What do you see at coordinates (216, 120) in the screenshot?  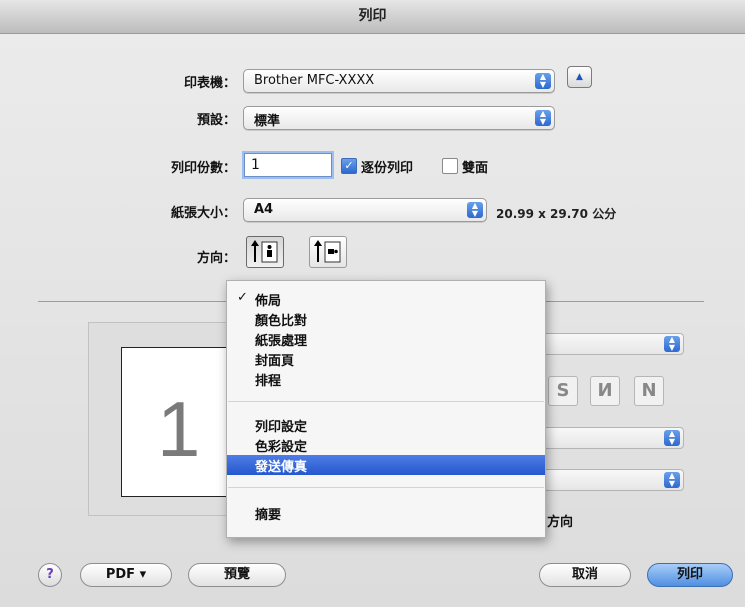 I see `presets-label: 預設：` at bounding box center [216, 120].